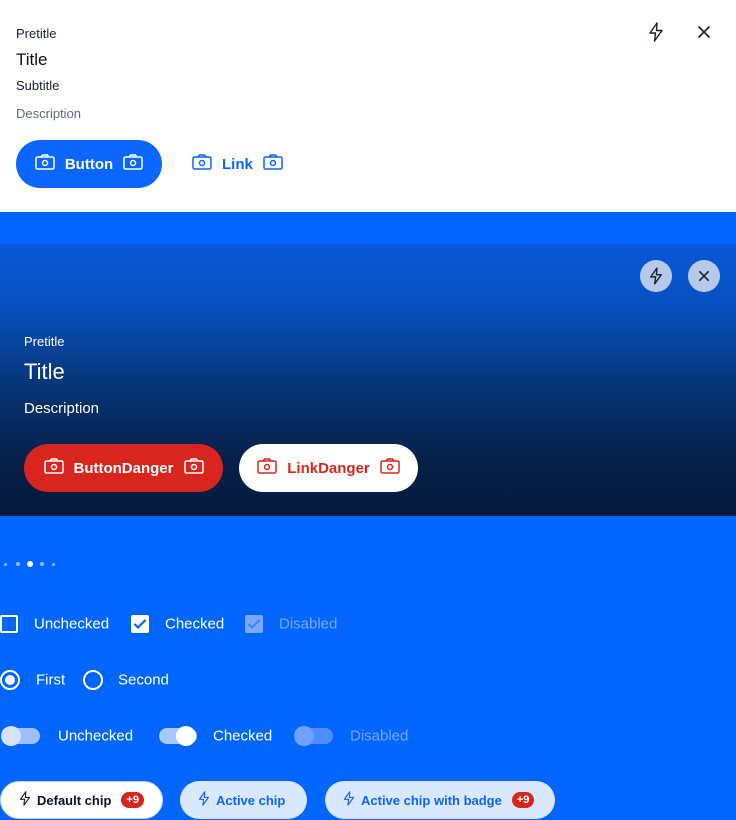  What do you see at coordinates (38, 85) in the screenshot?
I see `card-subtitle: Subtitle` at bounding box center [38, 85].